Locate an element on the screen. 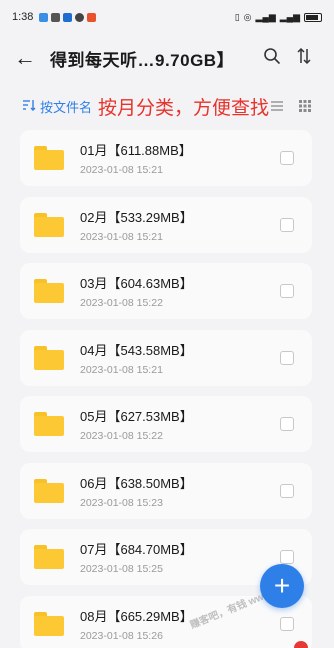 The height and width of the screenshot is (648, 334). page-title: 得到每天听…9.70GB】 is located at coordinates (142, 60).